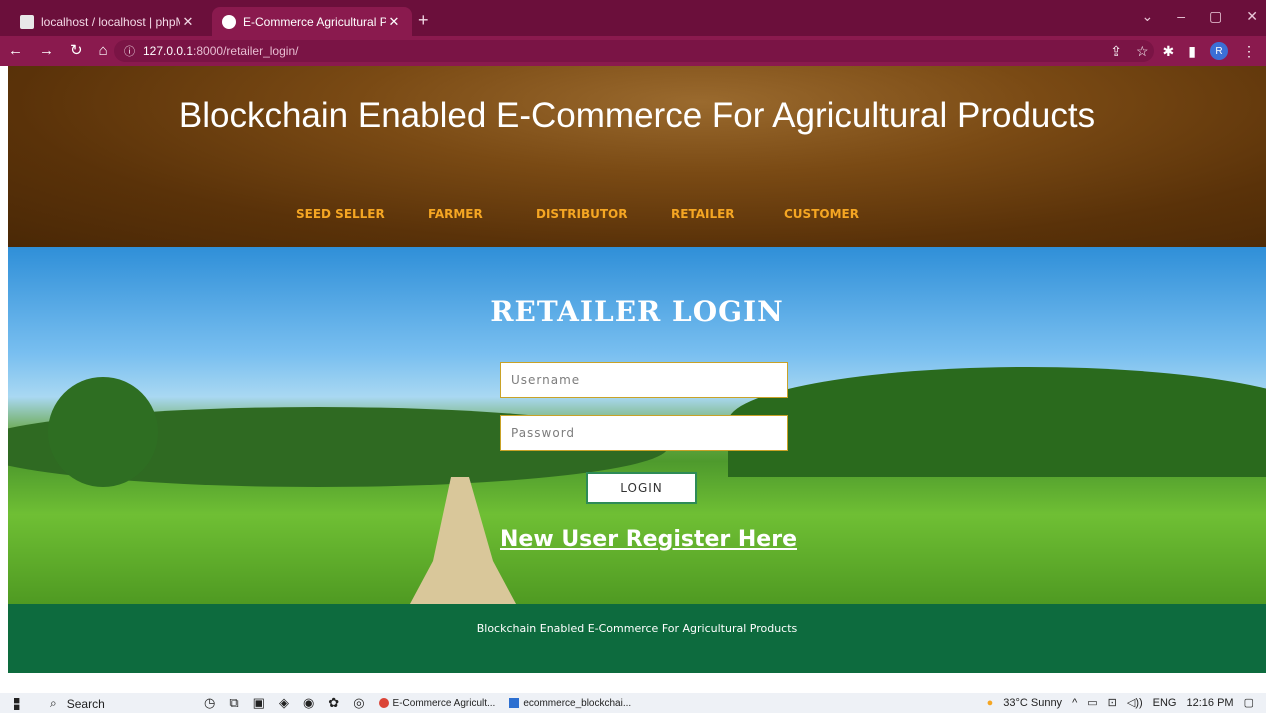 This screenshot has width=1266, height=713. Describe the element at coordinates (1169, 51) in the screenshot. I see `extensions-icon: ✱` at that location.